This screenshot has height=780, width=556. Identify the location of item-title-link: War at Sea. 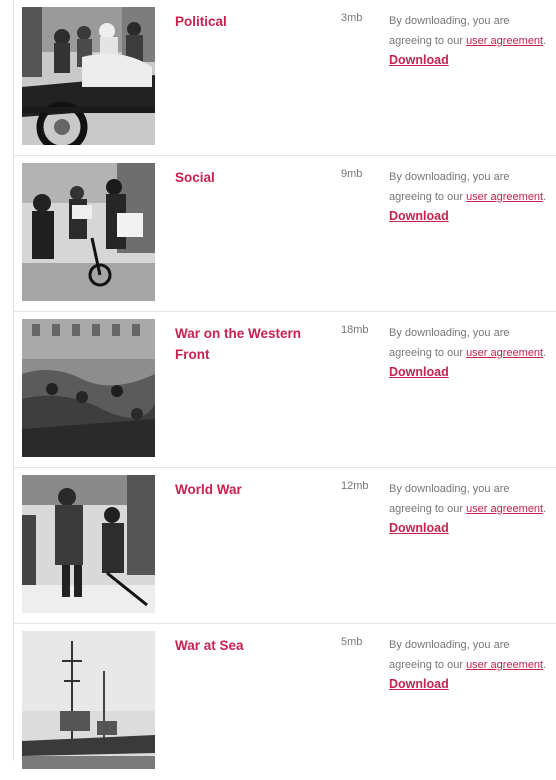
(250, 645).